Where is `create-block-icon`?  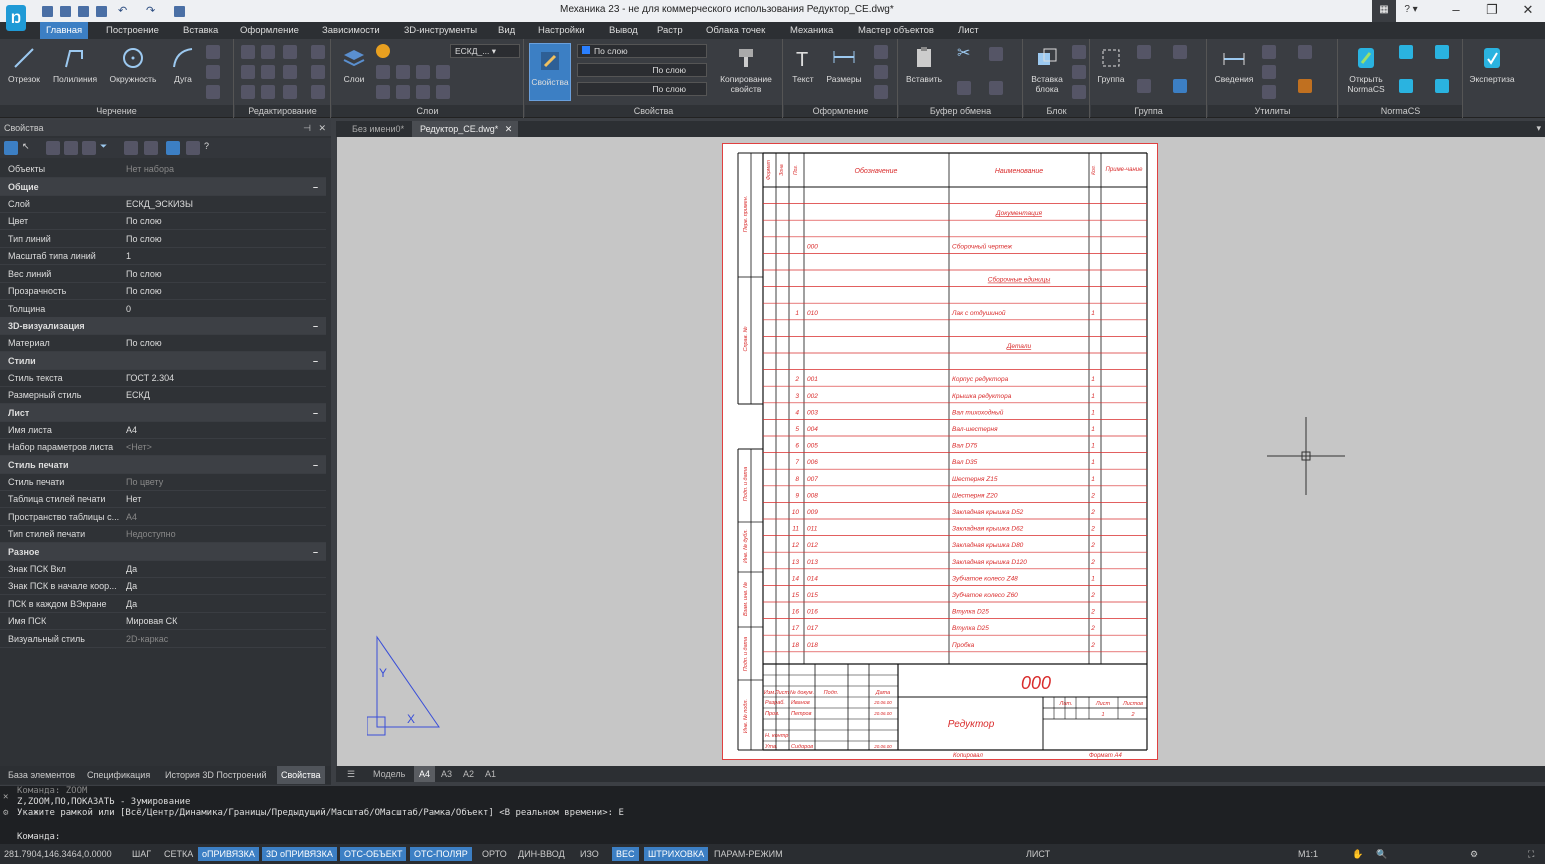
create-block-icon is located at coordinates (1079, 52).